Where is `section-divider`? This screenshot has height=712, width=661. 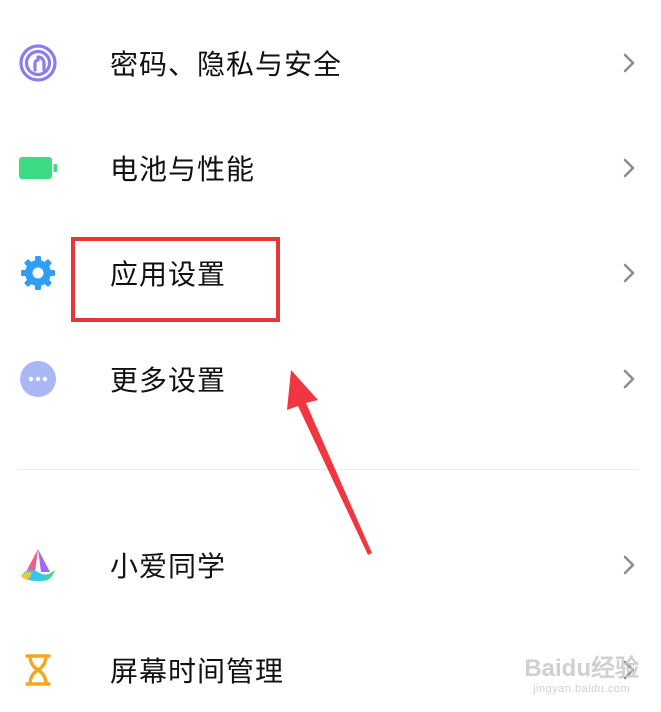 section-divider is located at coordinates (328, 469).